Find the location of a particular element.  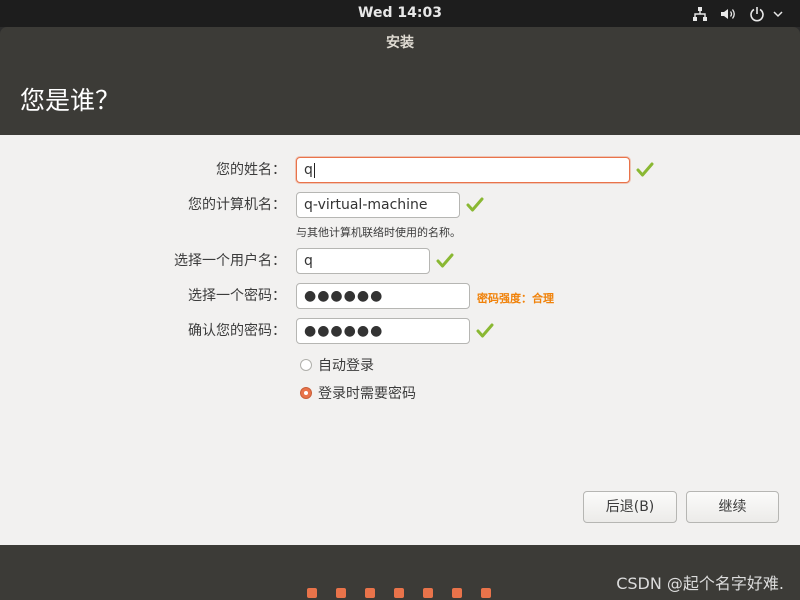

password-input: ●●●●●● is located at coordinates (383, 296).